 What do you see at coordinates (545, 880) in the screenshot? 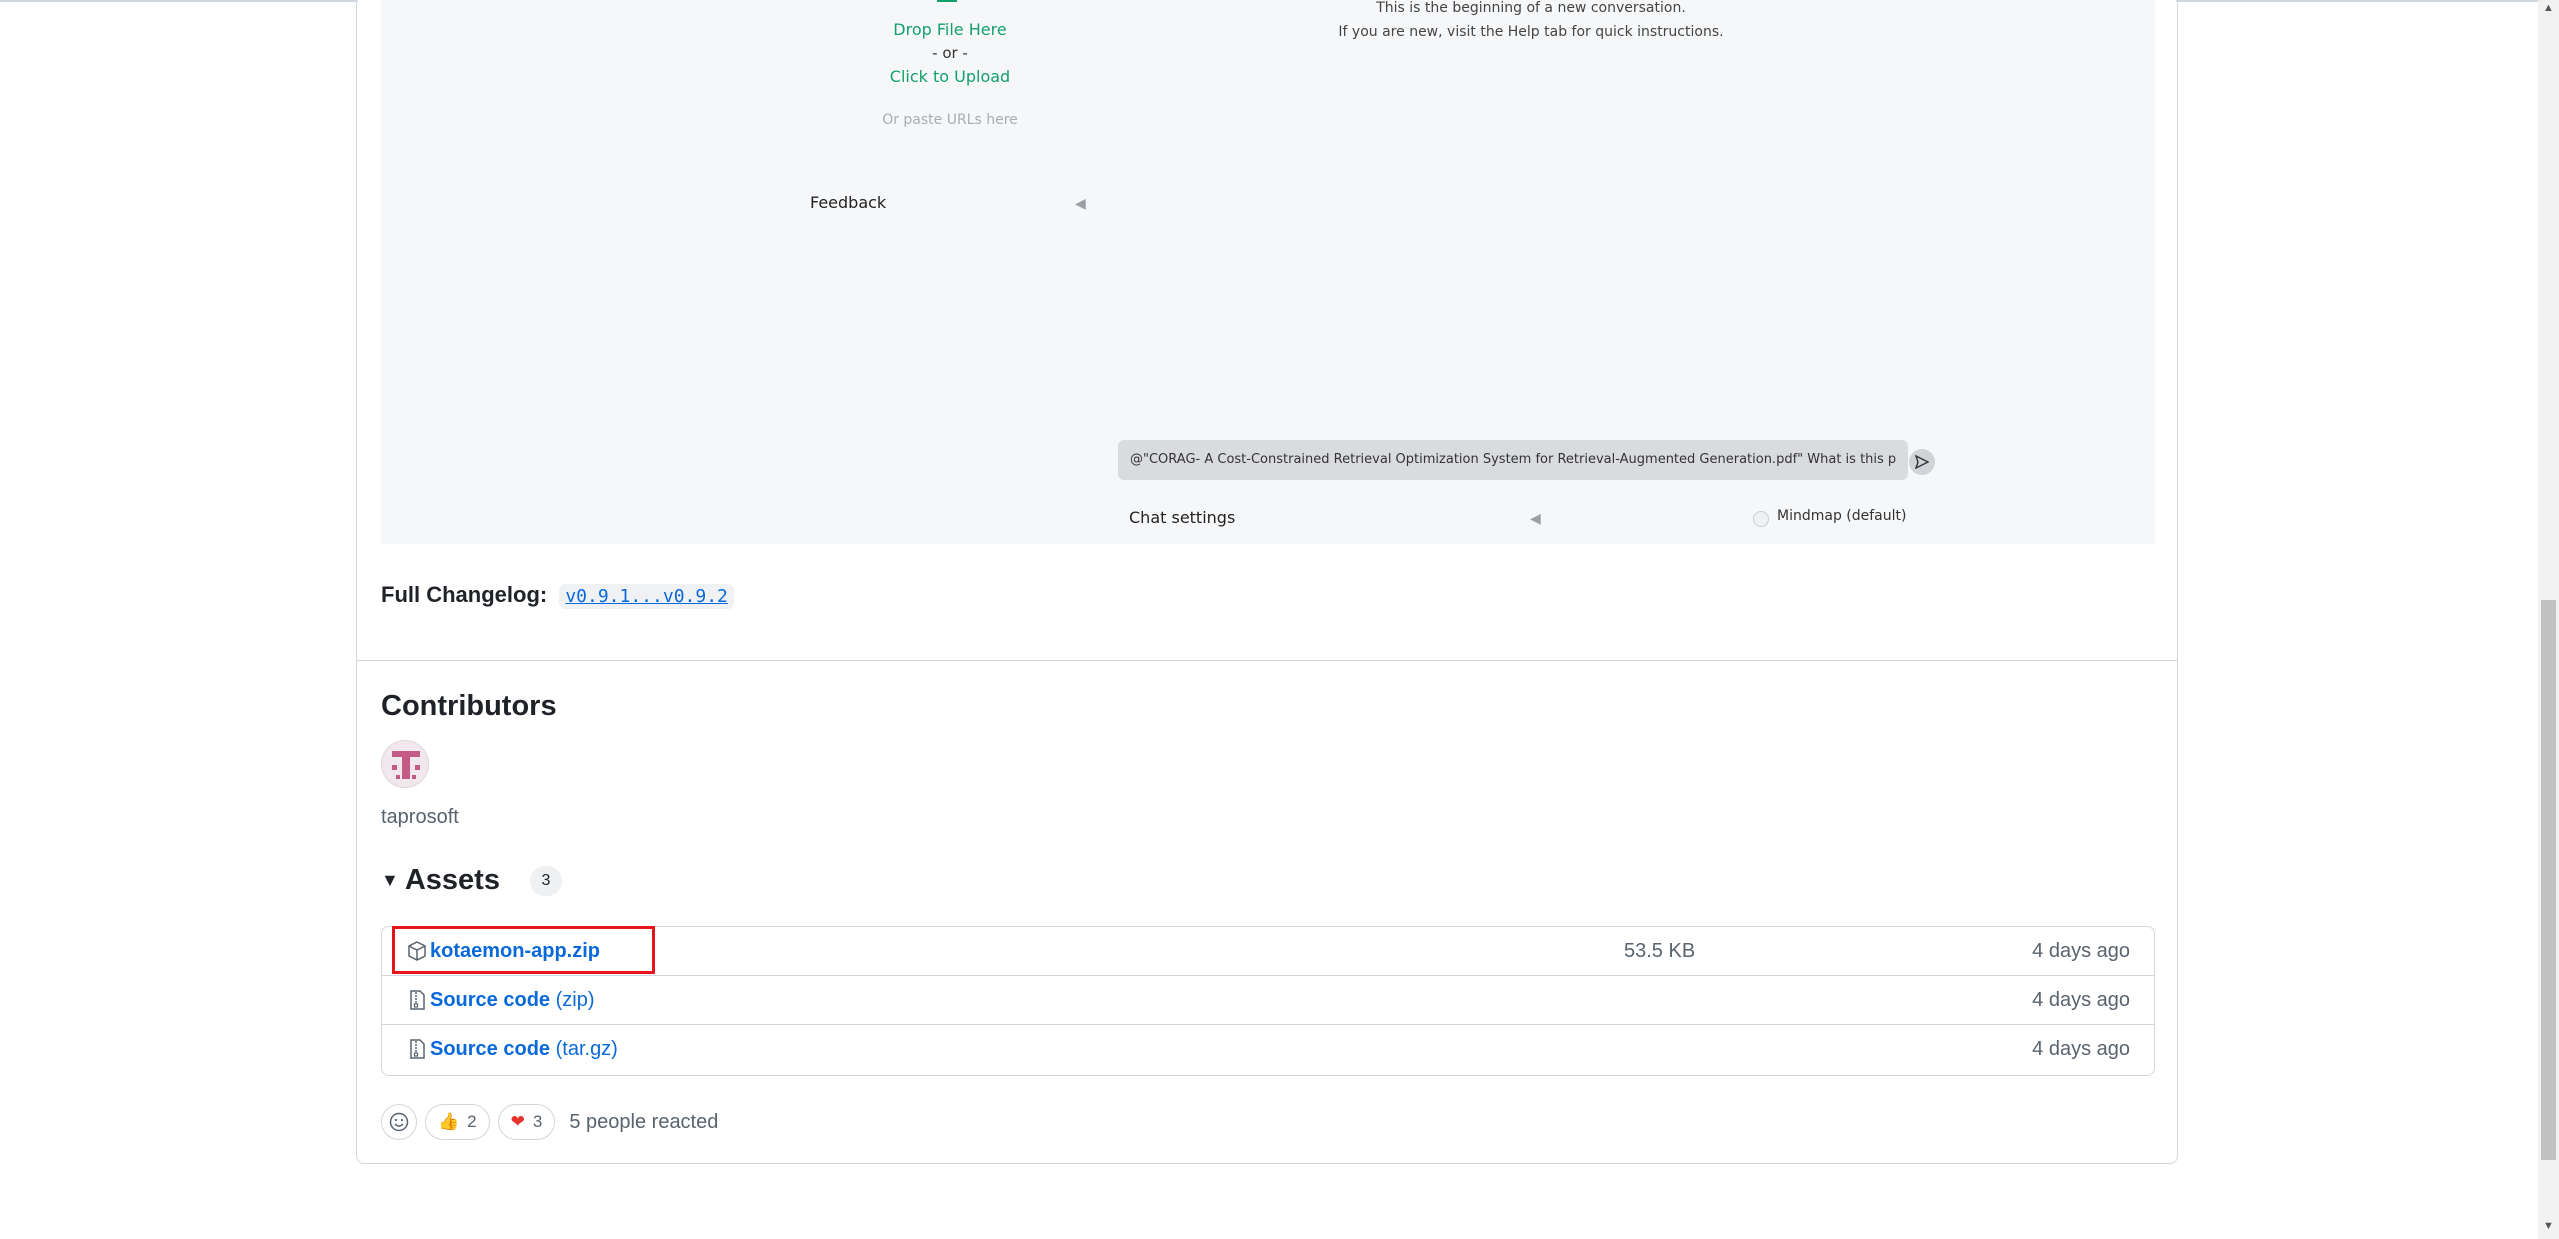
I see `assets-count-badge: 3` at bounding box center [545, 880].